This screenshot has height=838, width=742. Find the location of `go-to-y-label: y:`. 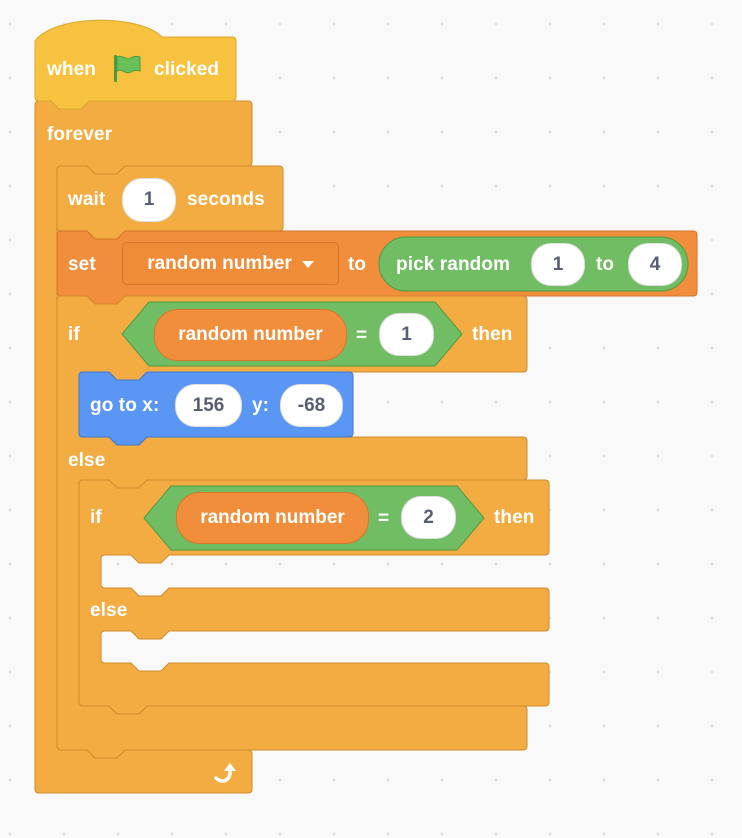

go-to-y-label: y: is located at coordinates (261, 405).